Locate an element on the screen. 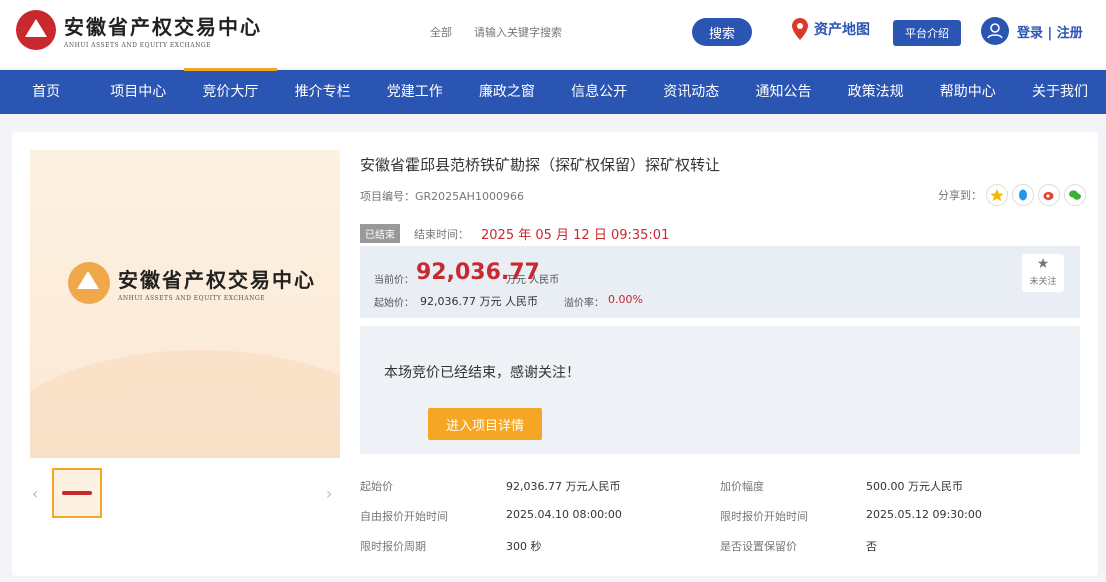 This screenshot has width=1106, height=582. asset-map-link: 资产地图 is located at coordinates (831, 29).